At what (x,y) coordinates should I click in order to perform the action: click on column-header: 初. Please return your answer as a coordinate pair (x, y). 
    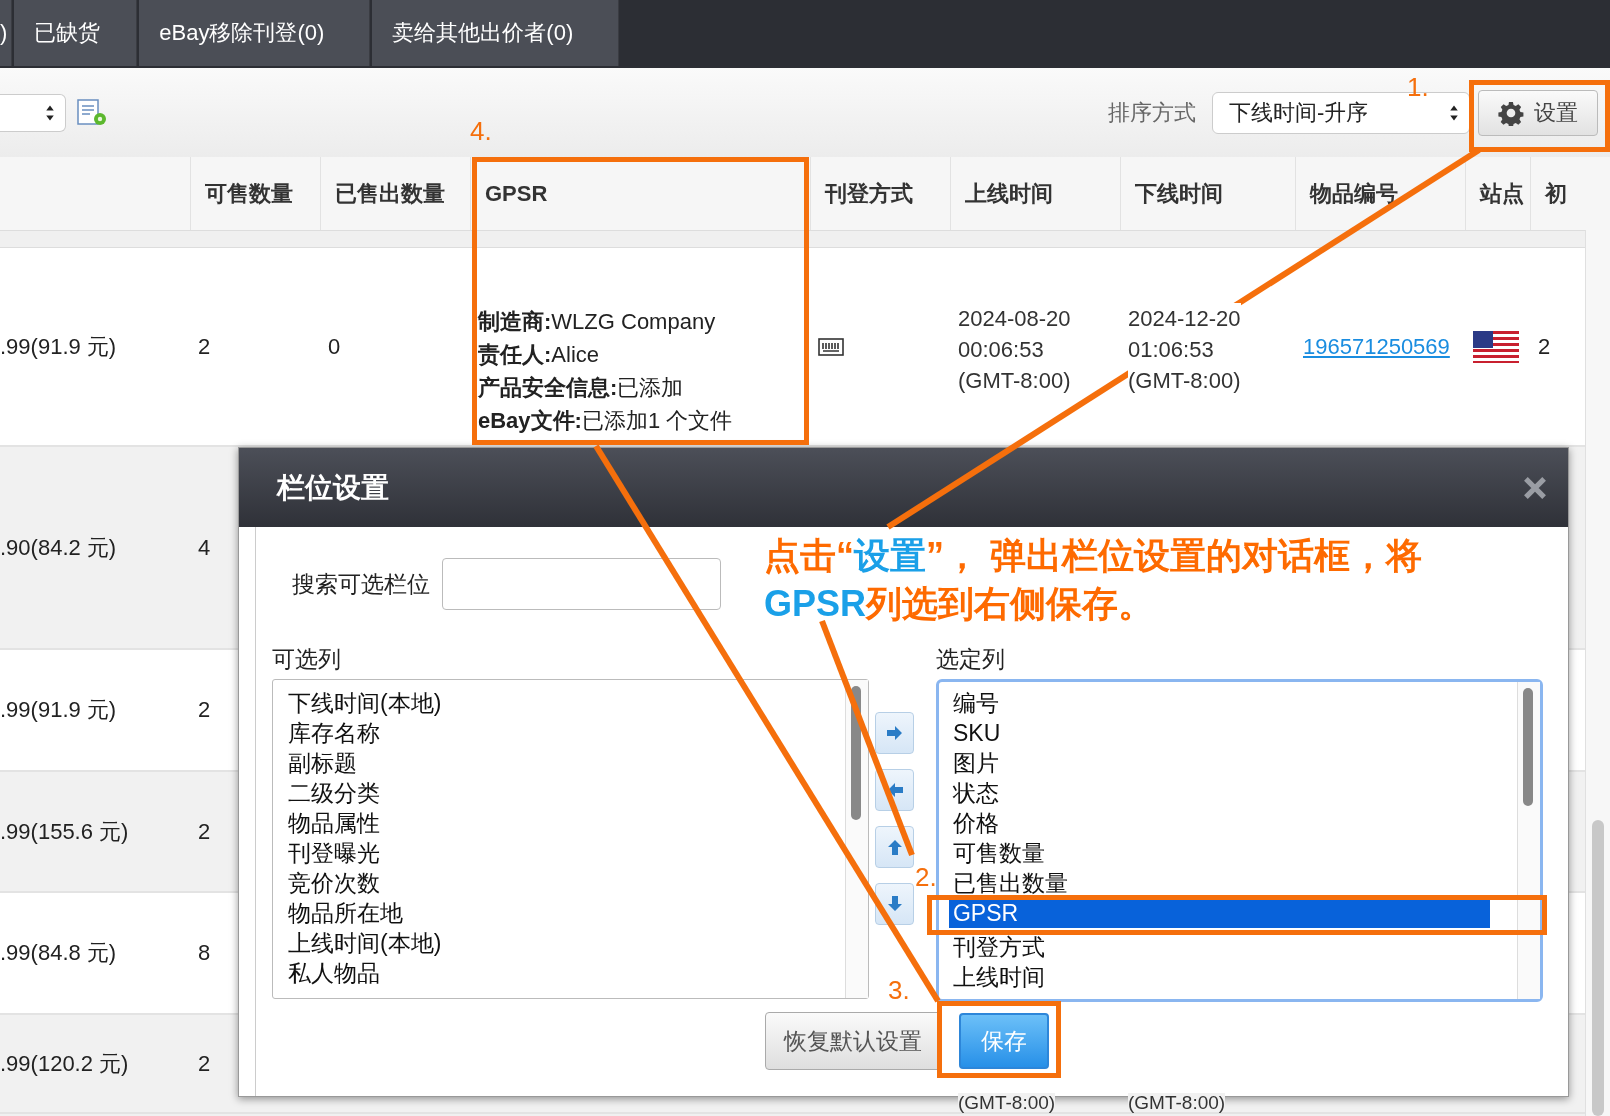
    Looking at the image, I should click on (1556, 193).